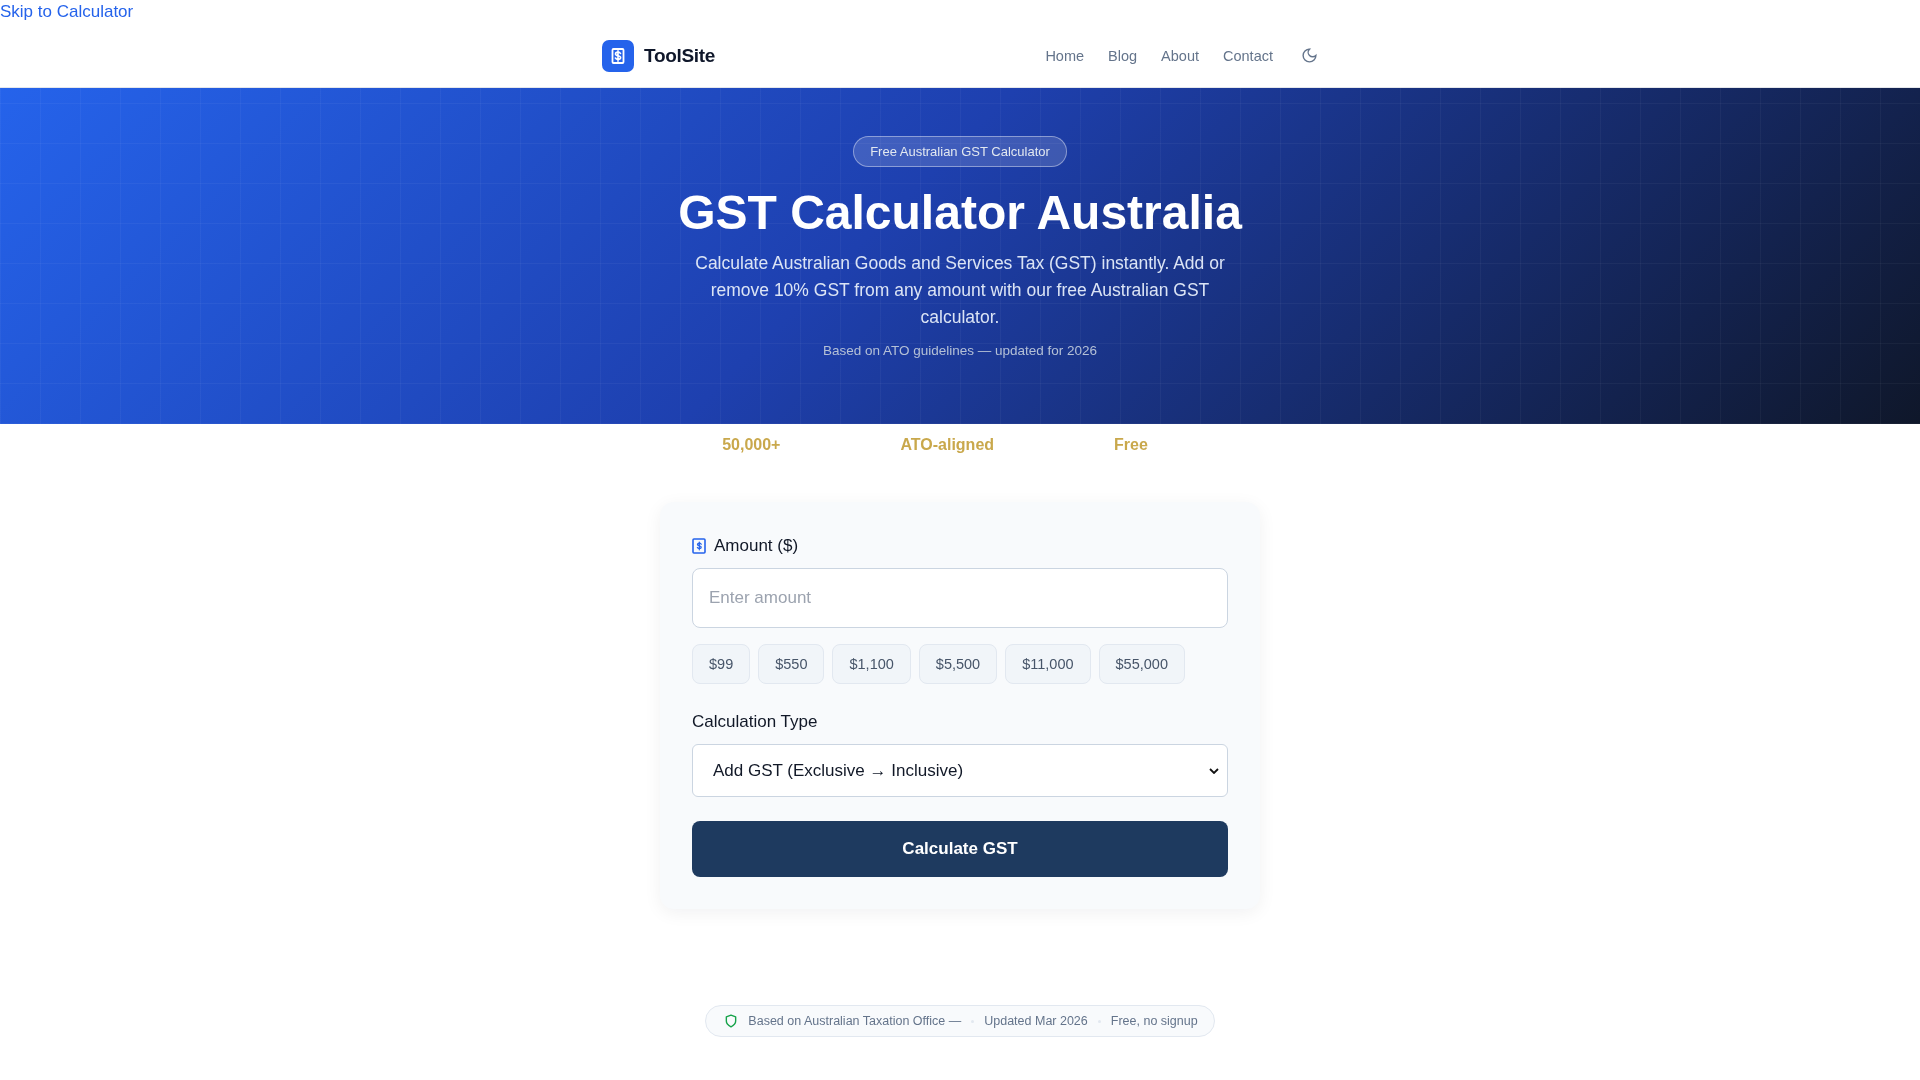 The height and width of the screenshot is (1080, 1920). Describe the element at coordinates (1214, 770) in the screenshot. I see `chevron-down-icon` at that location.